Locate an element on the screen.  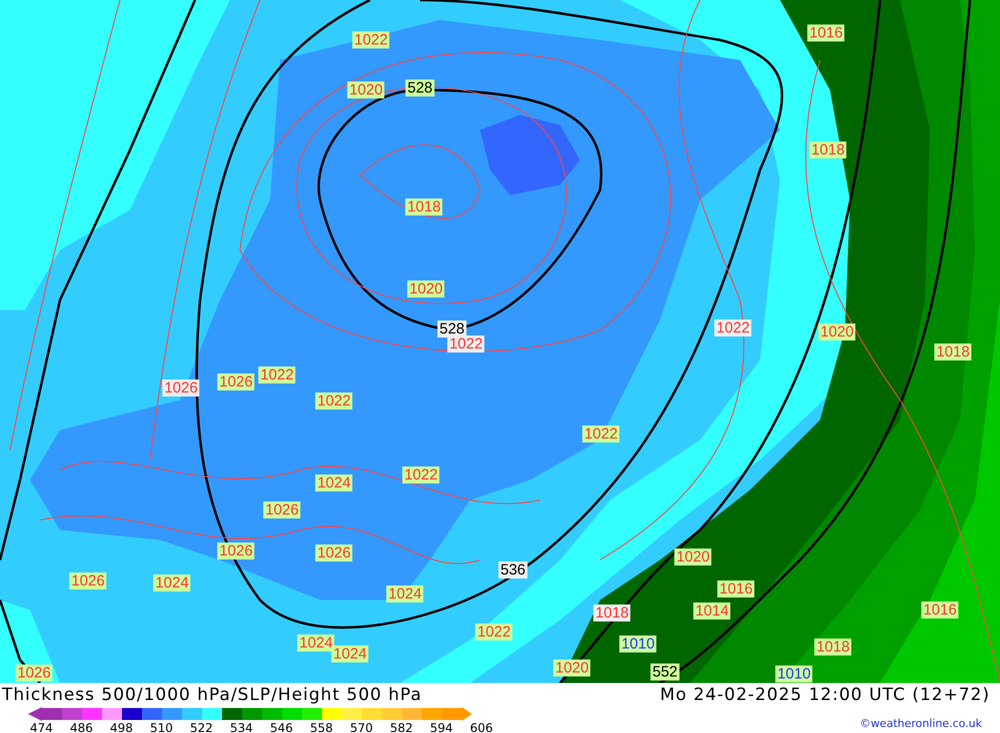
contour-label: 1014 is located at coordinates (712, 611).